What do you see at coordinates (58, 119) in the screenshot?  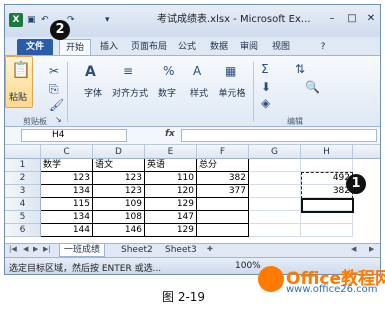 I see `clipboard-launcher-icon: ↘` at bounding box center [58, 119].